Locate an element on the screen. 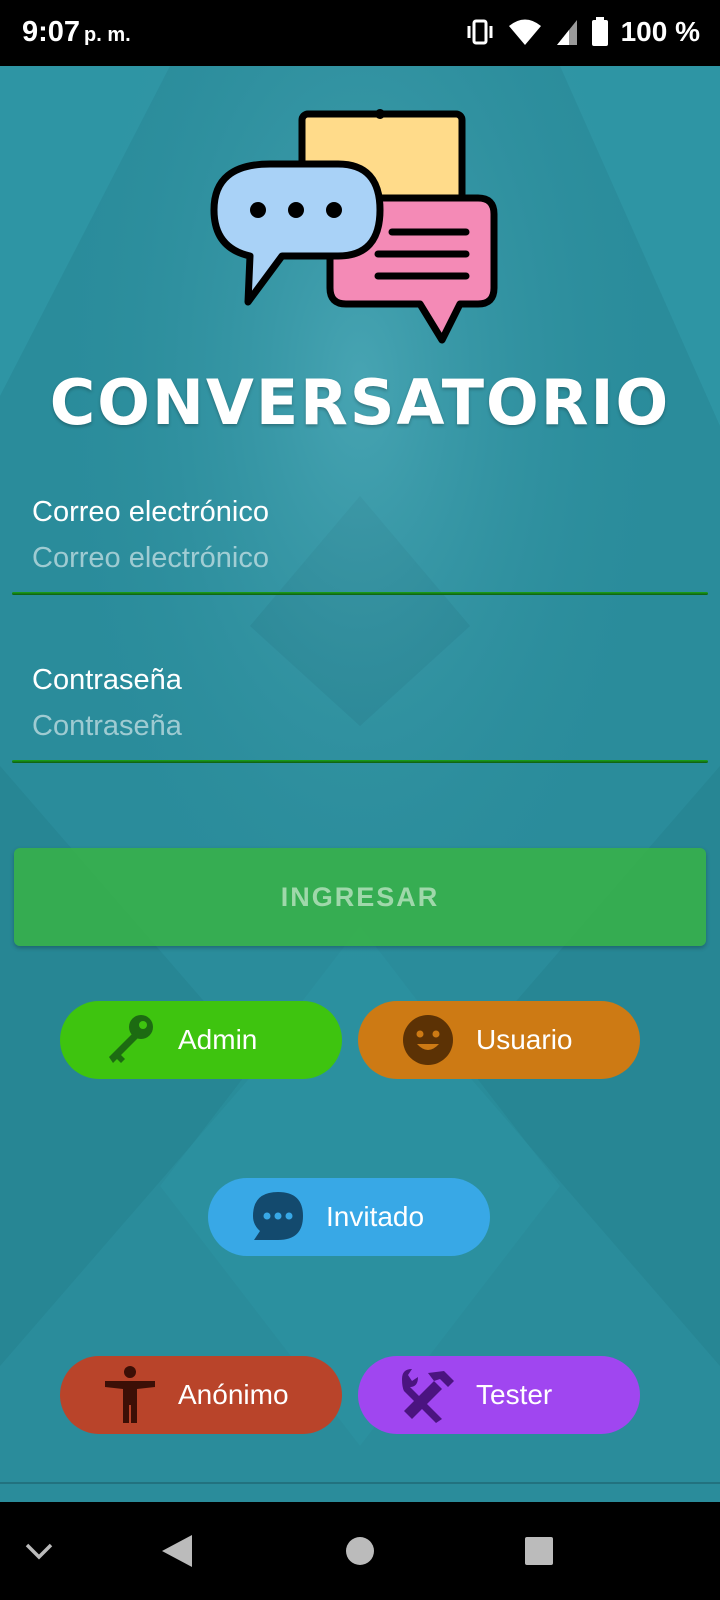 This screenshot has height=1600, width=720. email-field: Correo electrónico is located at coordinates (360, 550).